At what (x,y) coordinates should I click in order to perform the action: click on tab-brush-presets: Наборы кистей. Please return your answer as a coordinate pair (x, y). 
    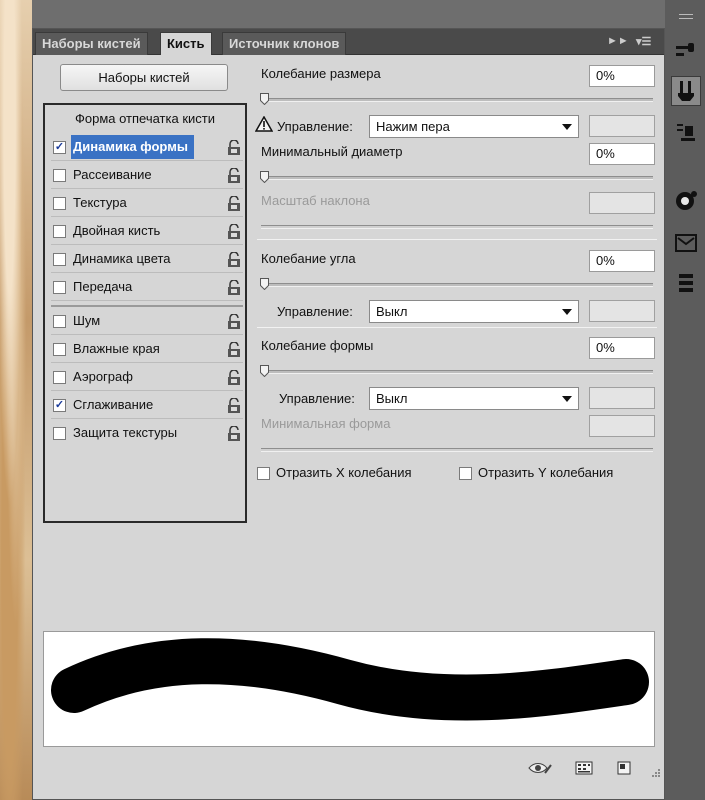
    Looking at the image, I should click on (91, 43).